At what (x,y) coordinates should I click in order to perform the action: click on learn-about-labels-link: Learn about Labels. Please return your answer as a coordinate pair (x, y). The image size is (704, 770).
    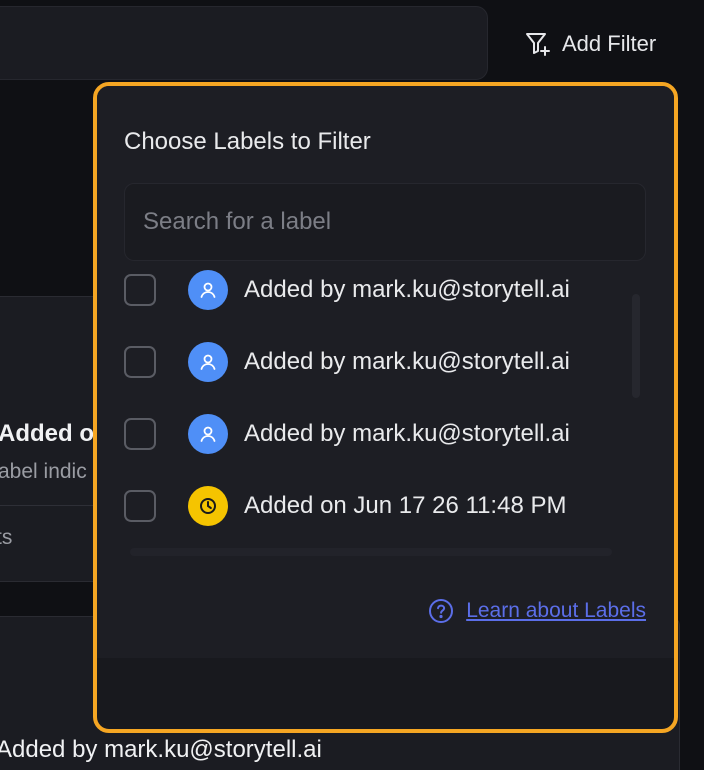
    Looking at the image, I should click on (537, 611).